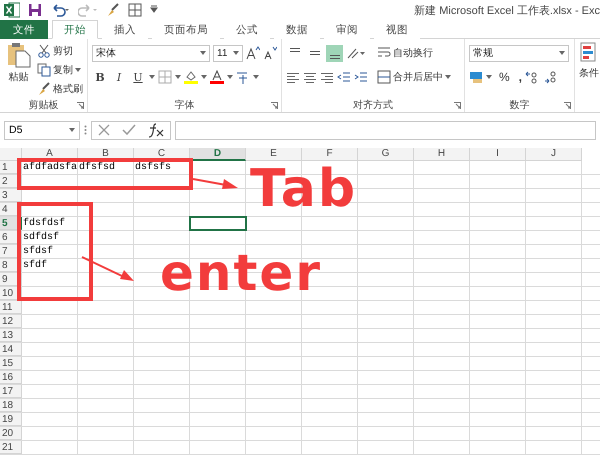 This screenshot has height=457, width=600. What do you see at coordinates (414, 77) in the screenshot?
I see `merge-center-button: 合并后居中` at bounding box center [414, 77].